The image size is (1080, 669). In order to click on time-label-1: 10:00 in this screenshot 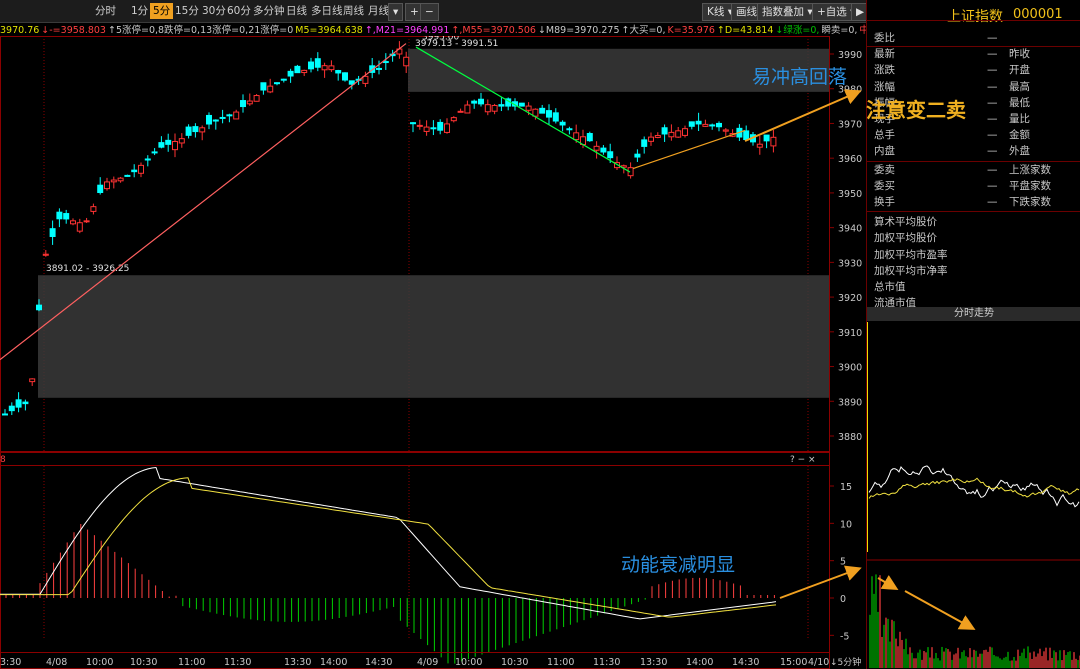, I will do `click(99, 662)`.